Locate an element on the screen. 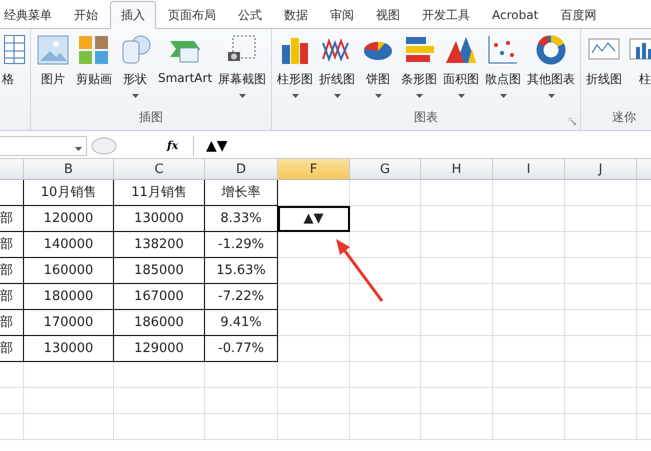 Image resolution: width=651 pixels, height=451 pixels. table-cell: -1.29% is located at coordinates (241, 245).